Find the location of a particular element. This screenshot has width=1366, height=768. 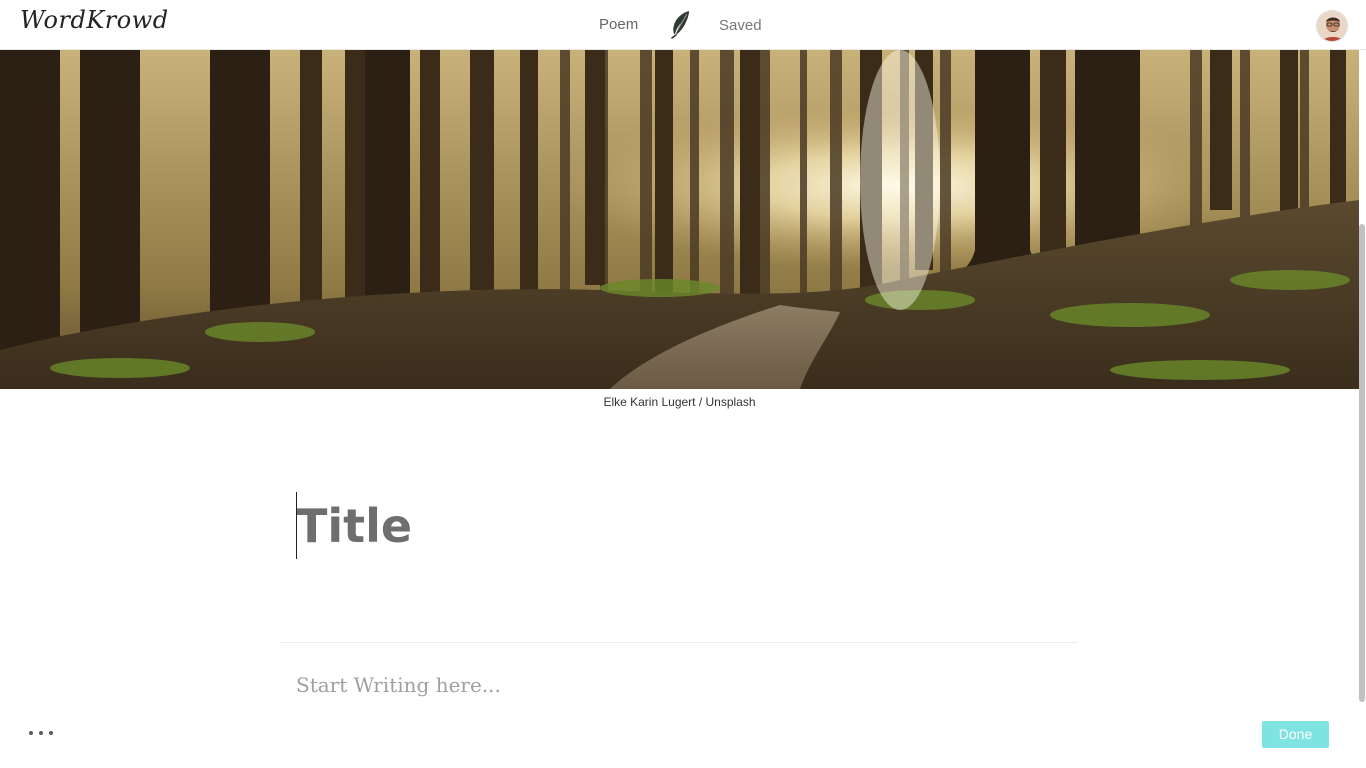

app-logo: WordKrowd is located at coordinates (94, 20).